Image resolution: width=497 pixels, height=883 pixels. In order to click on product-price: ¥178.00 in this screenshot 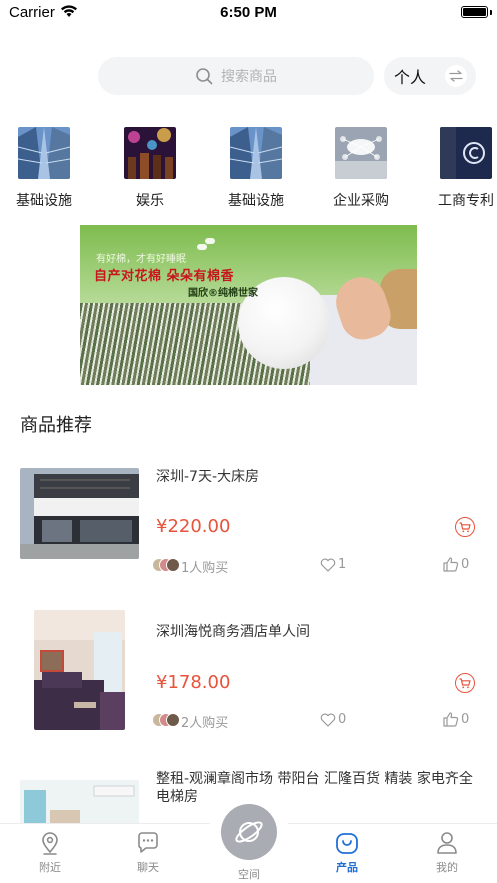, I will do `click(193, 682)`.